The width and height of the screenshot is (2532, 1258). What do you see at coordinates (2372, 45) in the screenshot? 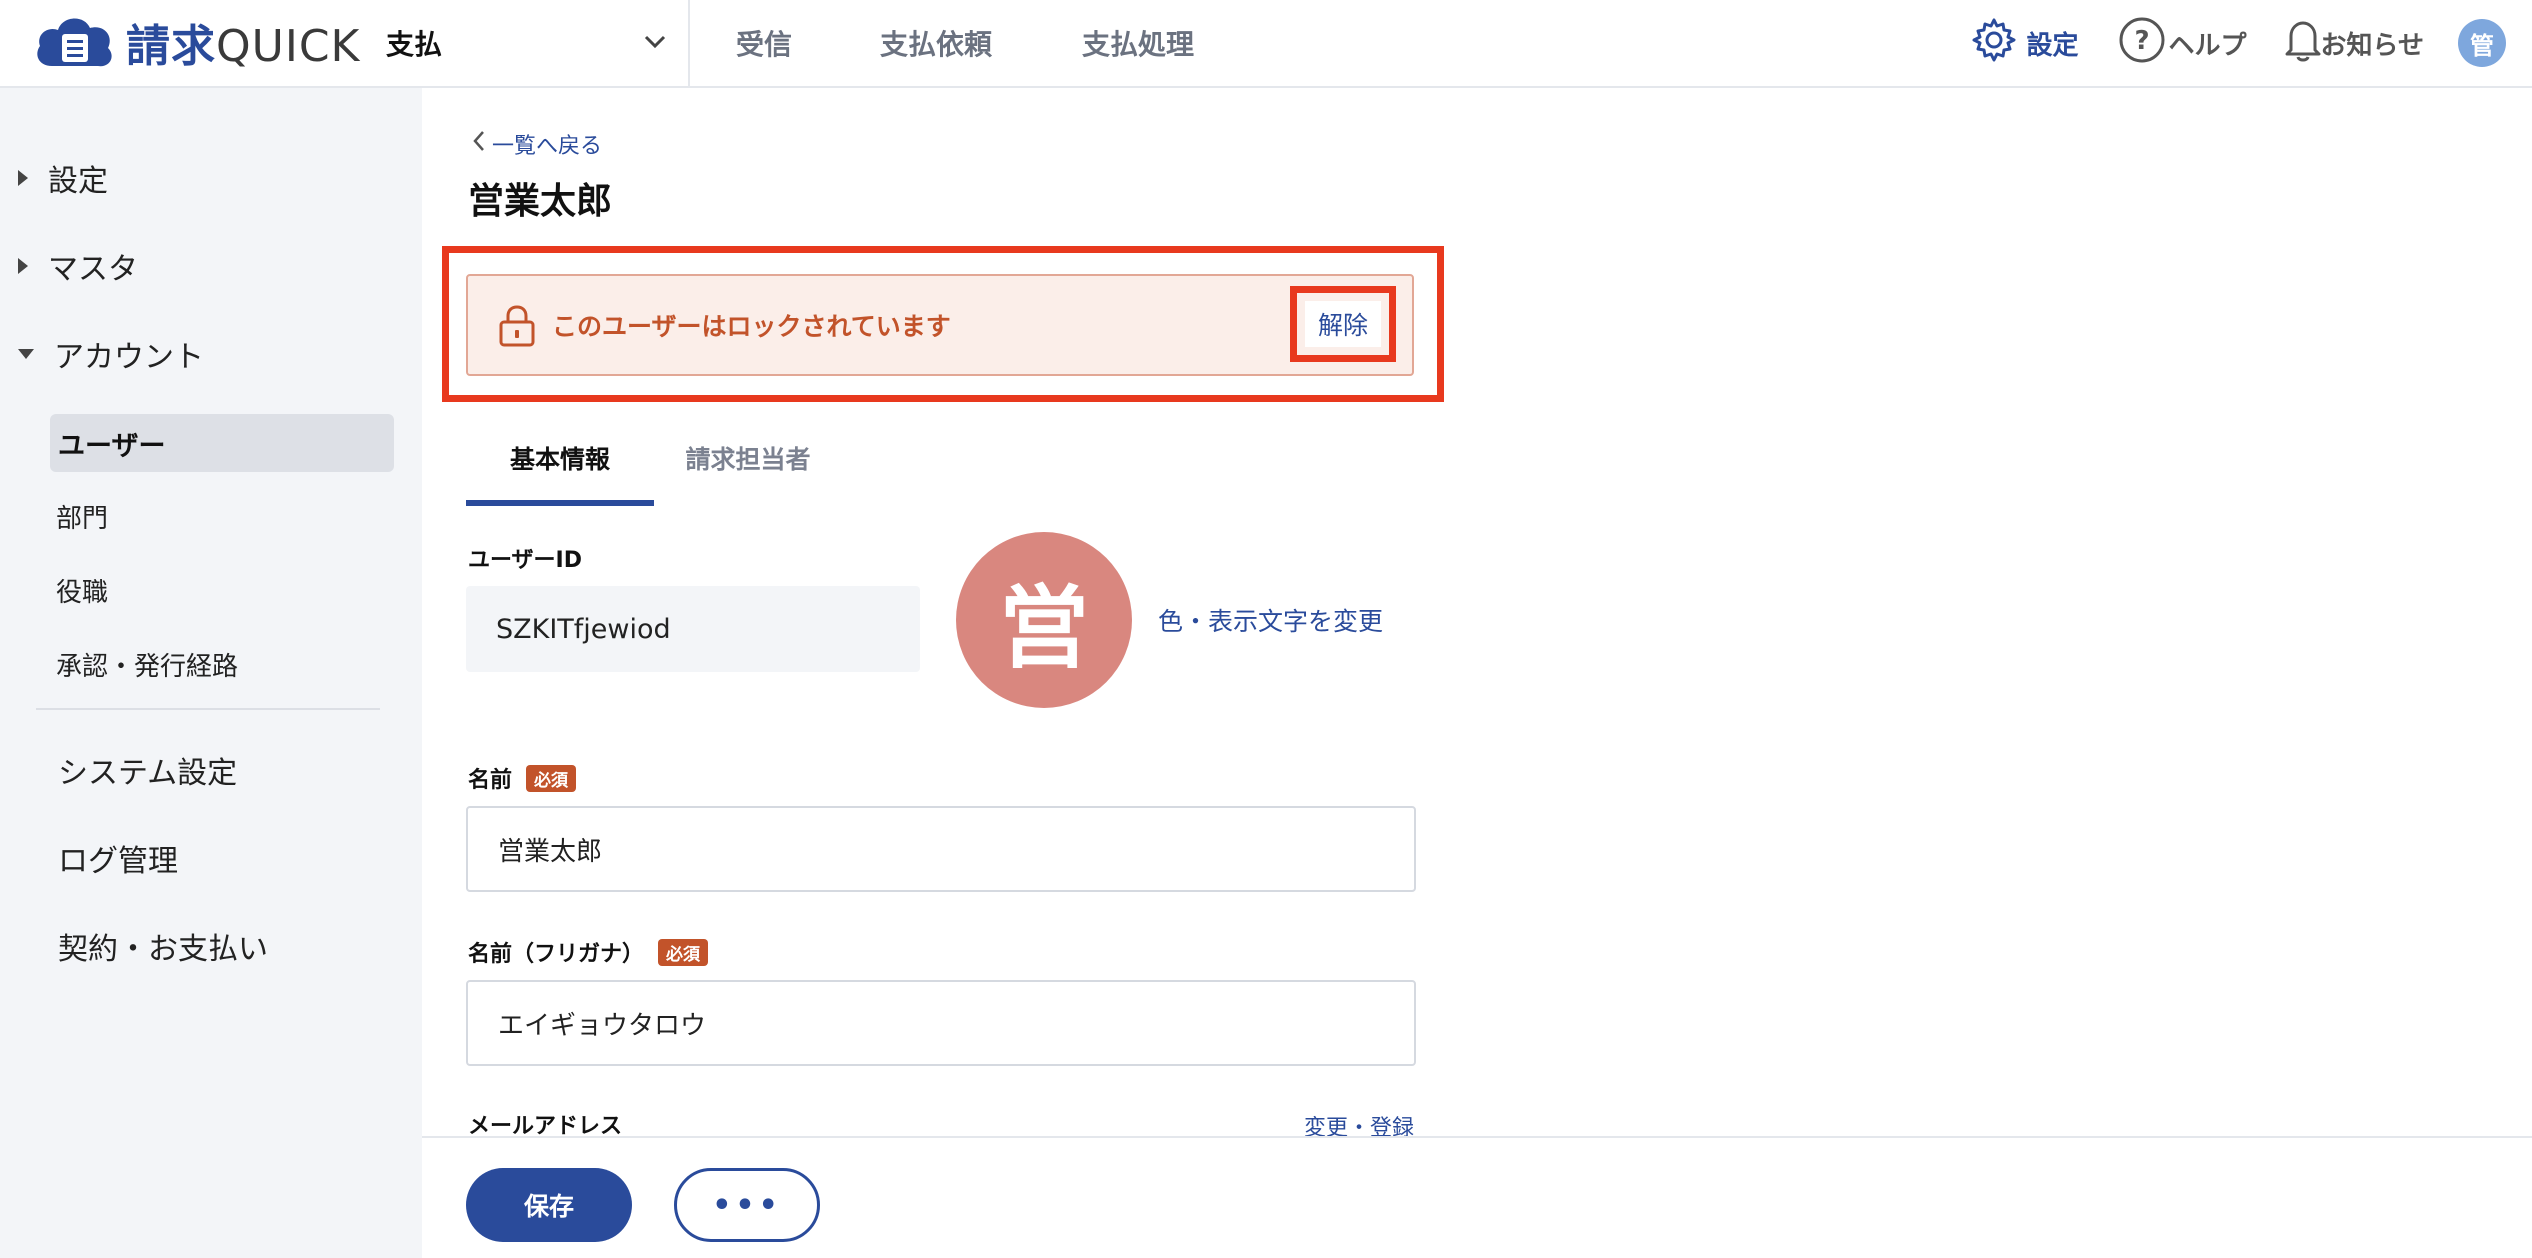
I see `notifications-label: お知らせ` at bounding box center [2372, 45].